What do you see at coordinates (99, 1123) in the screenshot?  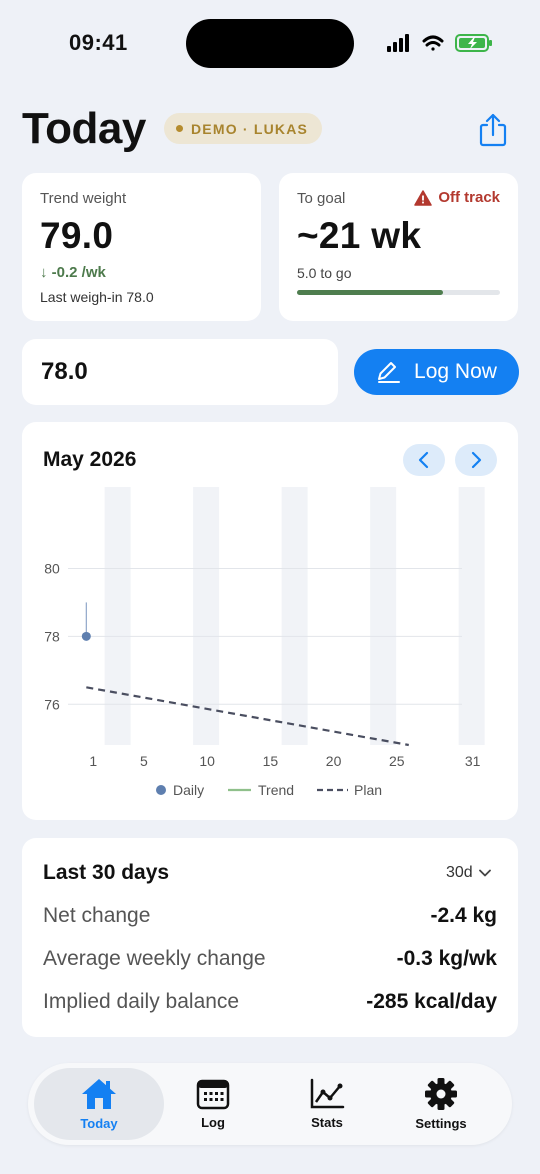 I see `tab-label: Today` at bounding box center [99, 1123].